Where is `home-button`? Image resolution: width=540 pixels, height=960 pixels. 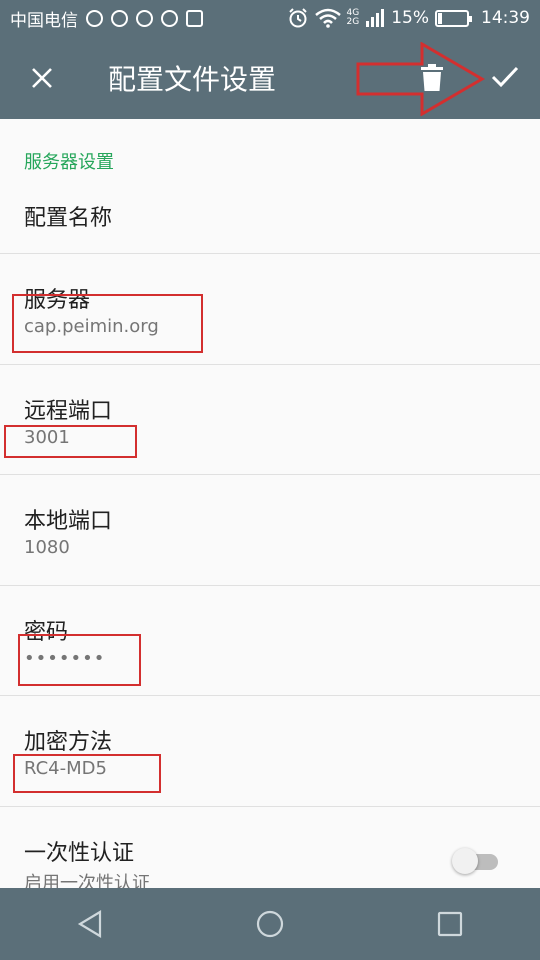
home-button is located at coordinates (270, 924).